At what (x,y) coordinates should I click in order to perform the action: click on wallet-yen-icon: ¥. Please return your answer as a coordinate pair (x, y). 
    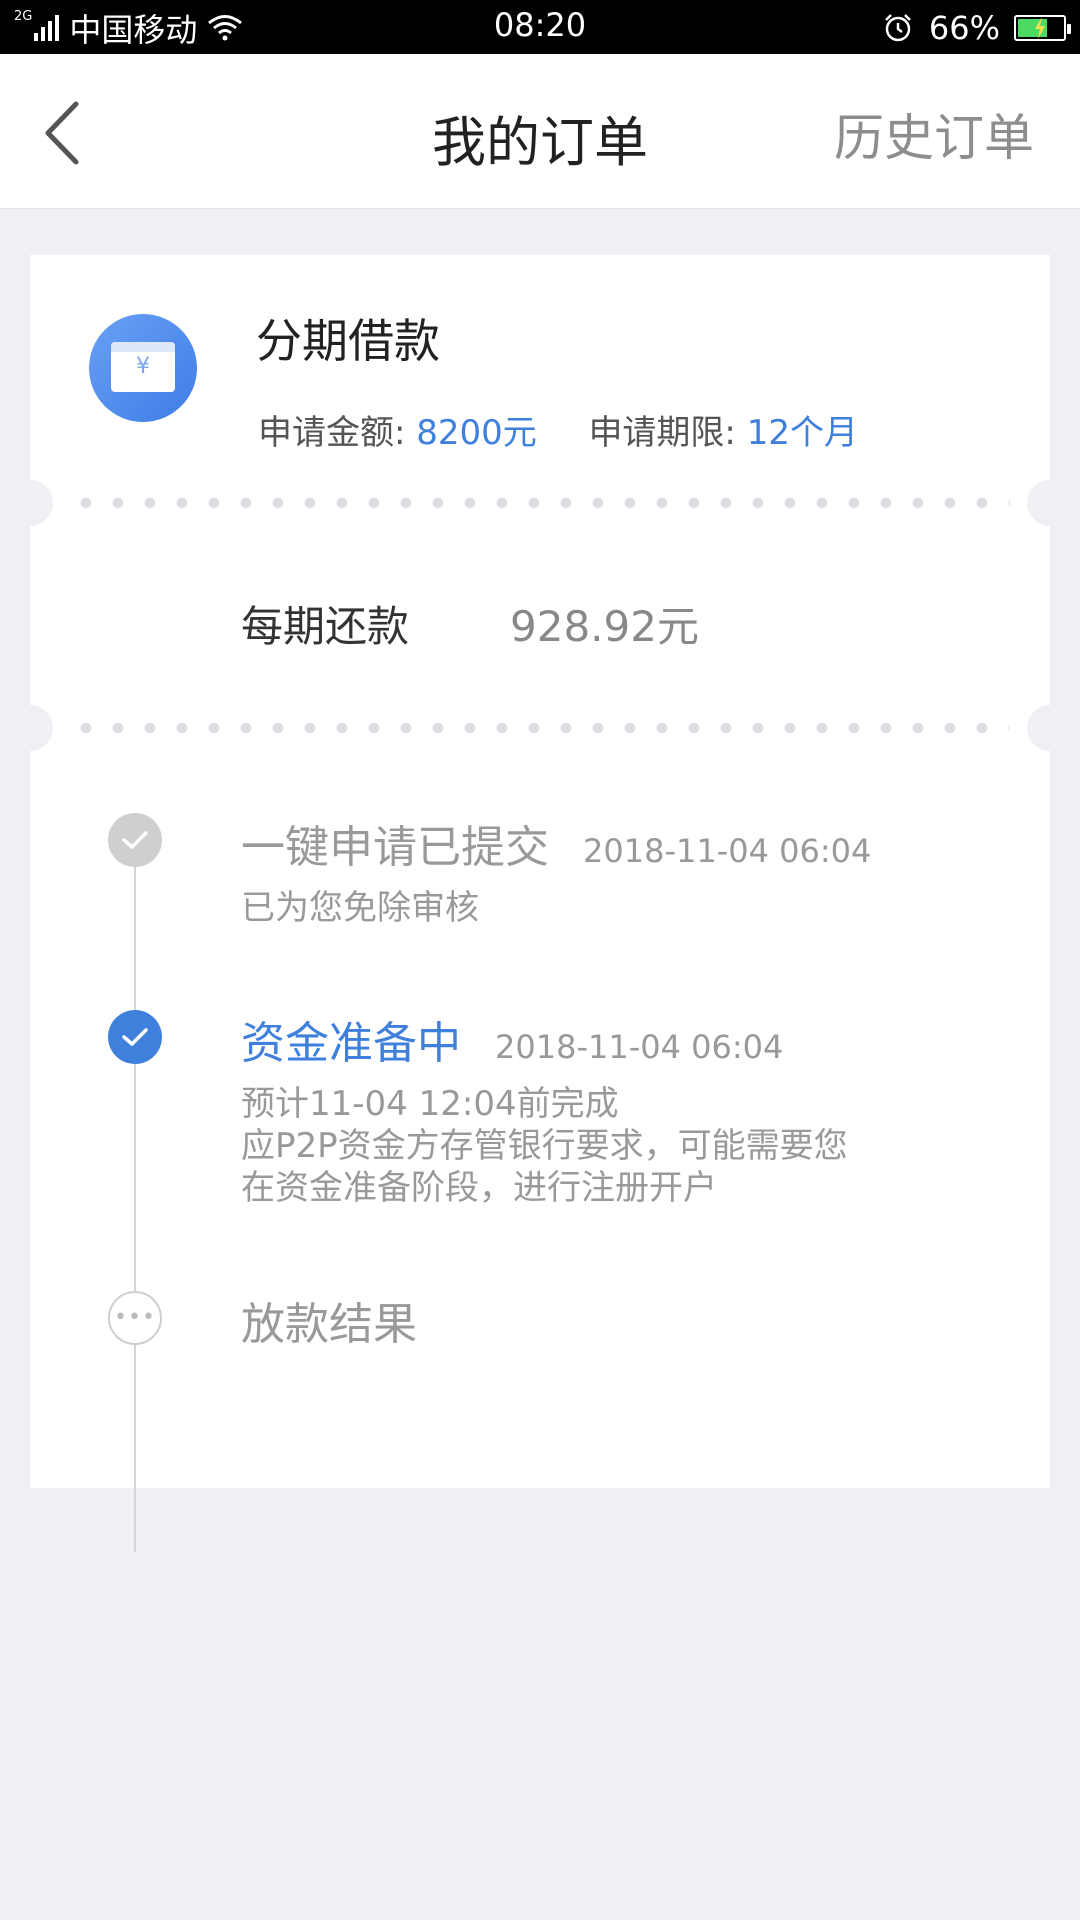
    Looking at the image, I should click on (143, 368).